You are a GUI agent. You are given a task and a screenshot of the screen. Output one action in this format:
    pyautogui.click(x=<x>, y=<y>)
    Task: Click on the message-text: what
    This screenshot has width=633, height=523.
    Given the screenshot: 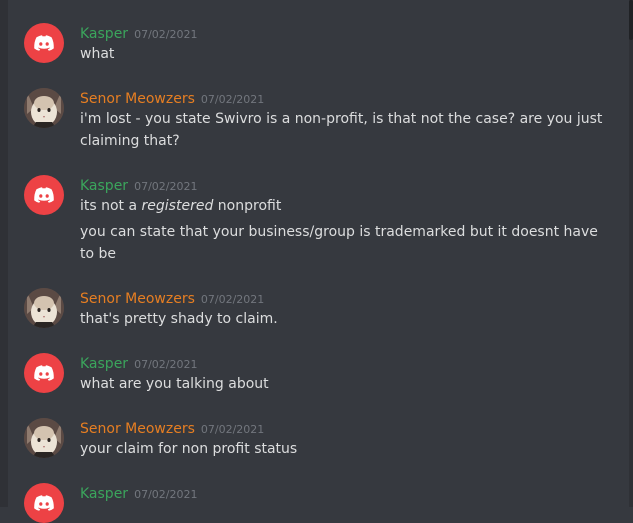 What is the action you would take?
    pyautogui.click(x=97, y=54)
    